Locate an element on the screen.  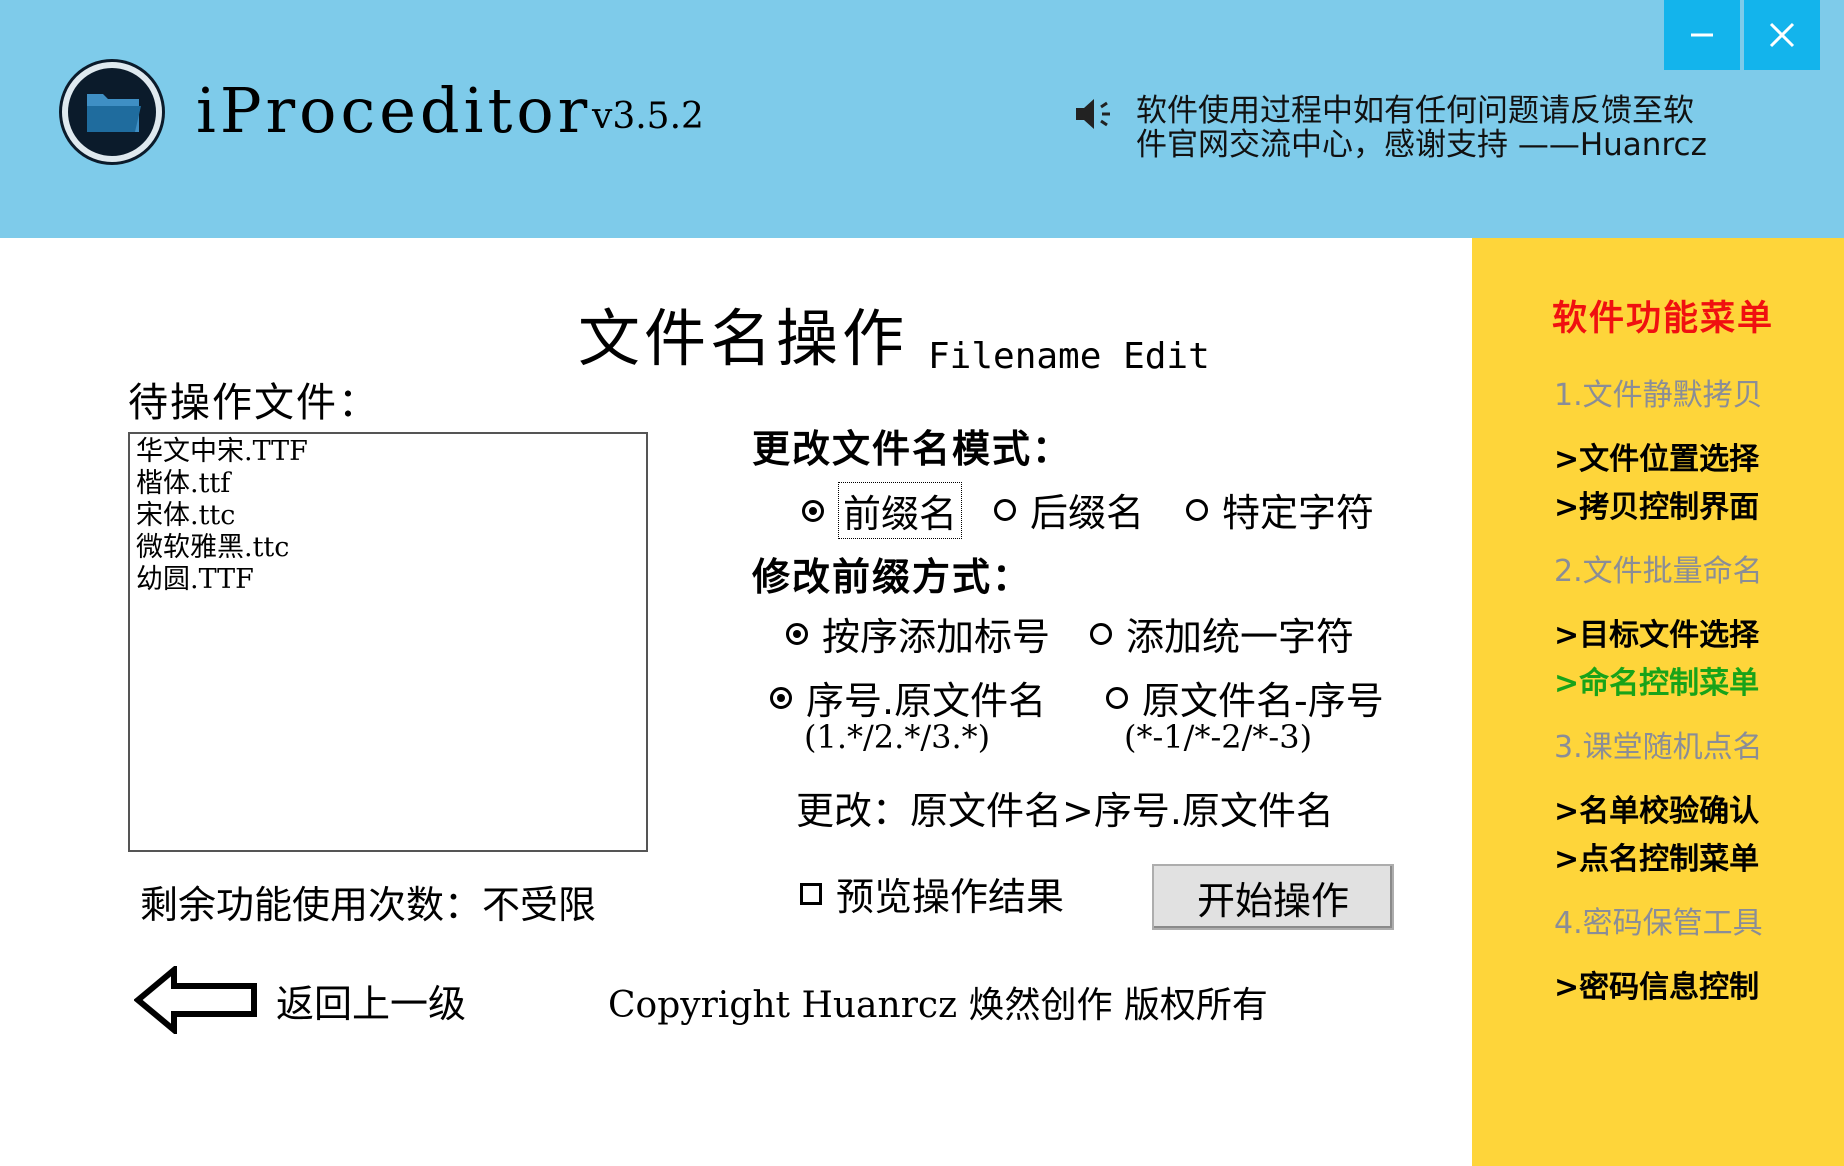
app-version: v3.5.2 is located at coordinates (648, 116).